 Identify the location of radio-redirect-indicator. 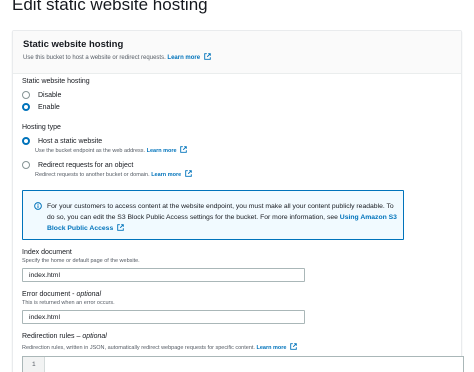
(26, 165).